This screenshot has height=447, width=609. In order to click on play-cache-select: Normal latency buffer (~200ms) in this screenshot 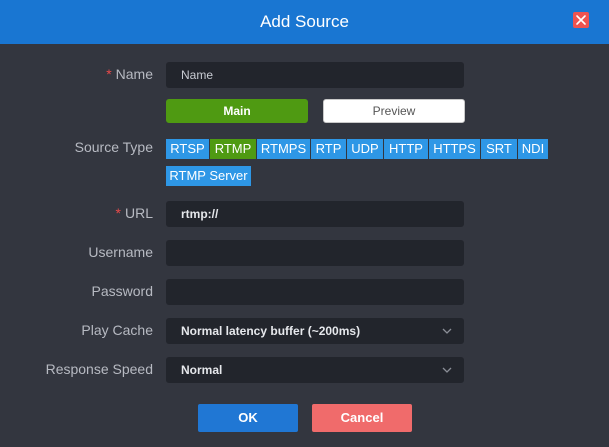, I will do `click(315, 331)`.